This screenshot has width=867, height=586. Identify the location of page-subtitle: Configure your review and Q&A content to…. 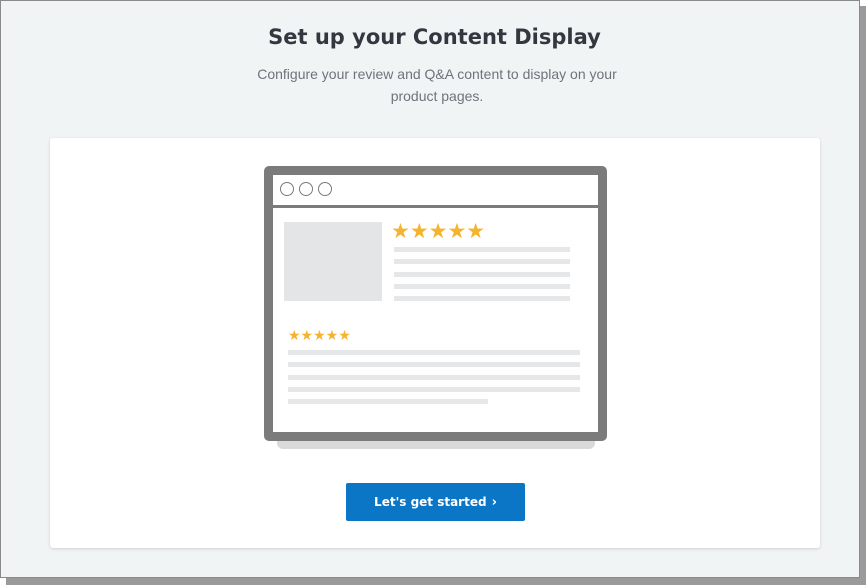
(437, 85).